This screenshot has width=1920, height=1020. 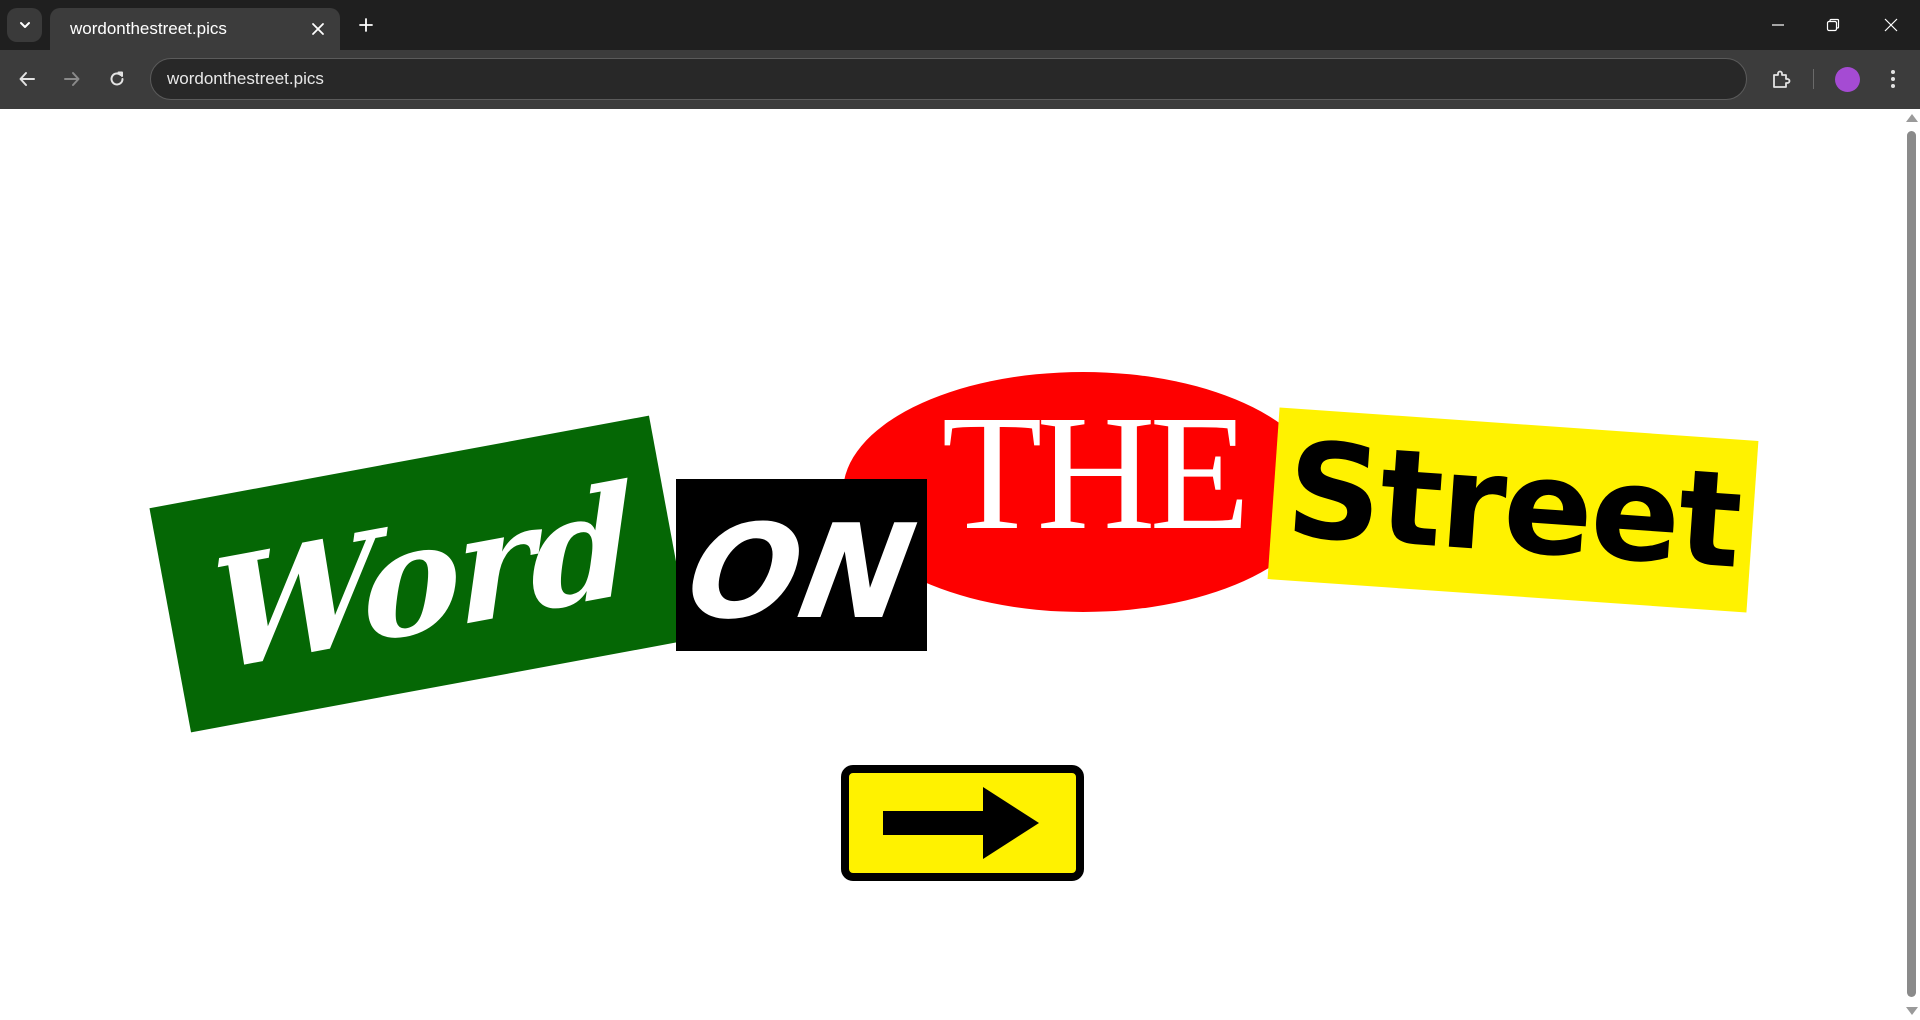 What do you see at coordinates (421, 579) in the screenshot?
I see `logo-word-text: Word` at bounding box center [421, 579].